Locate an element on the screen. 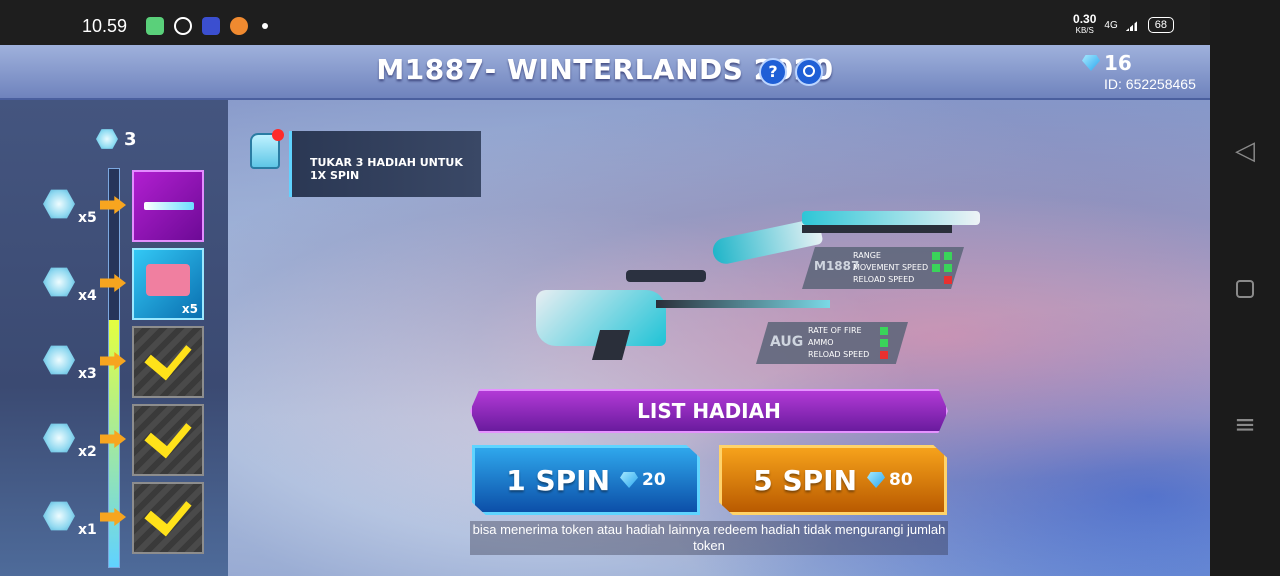 Image resolution: width=1280 pixels, height=576 pixels. home-icon is located at coordinates (1245, 289).